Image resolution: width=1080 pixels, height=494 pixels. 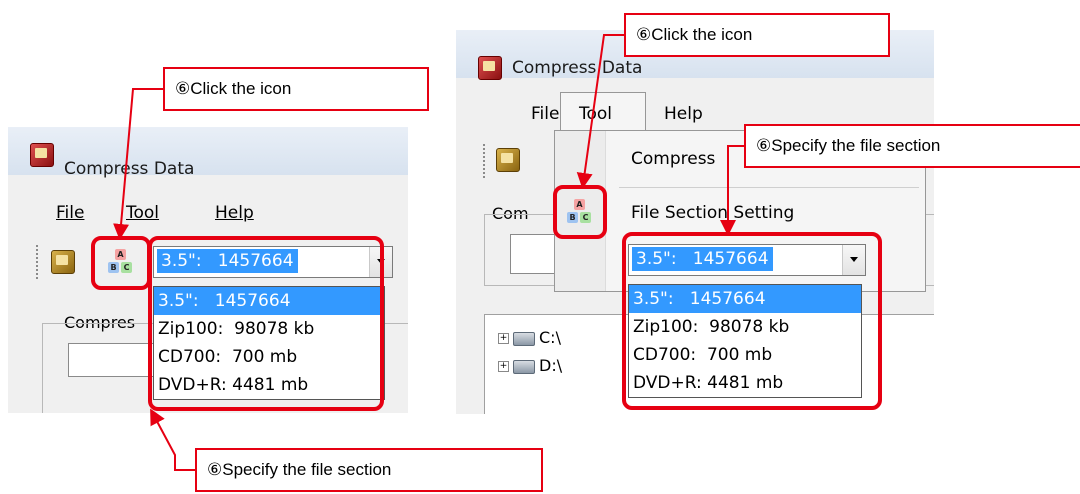 I want to click on highlight-icon-left, so click(x=121, y=263).